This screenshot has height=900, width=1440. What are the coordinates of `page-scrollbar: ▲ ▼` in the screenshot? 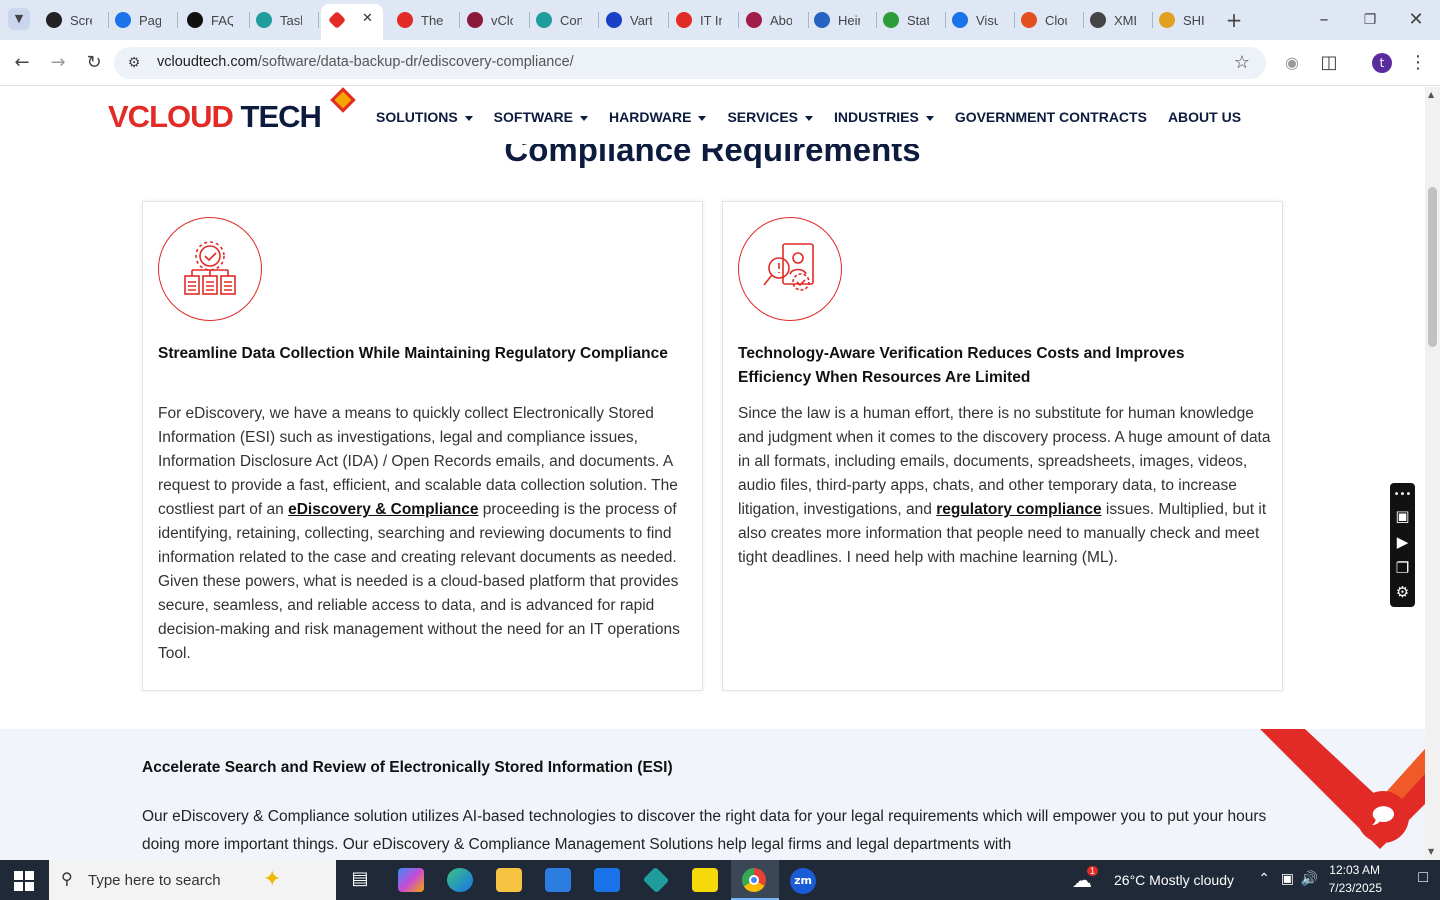 It's located at (1432, 473).